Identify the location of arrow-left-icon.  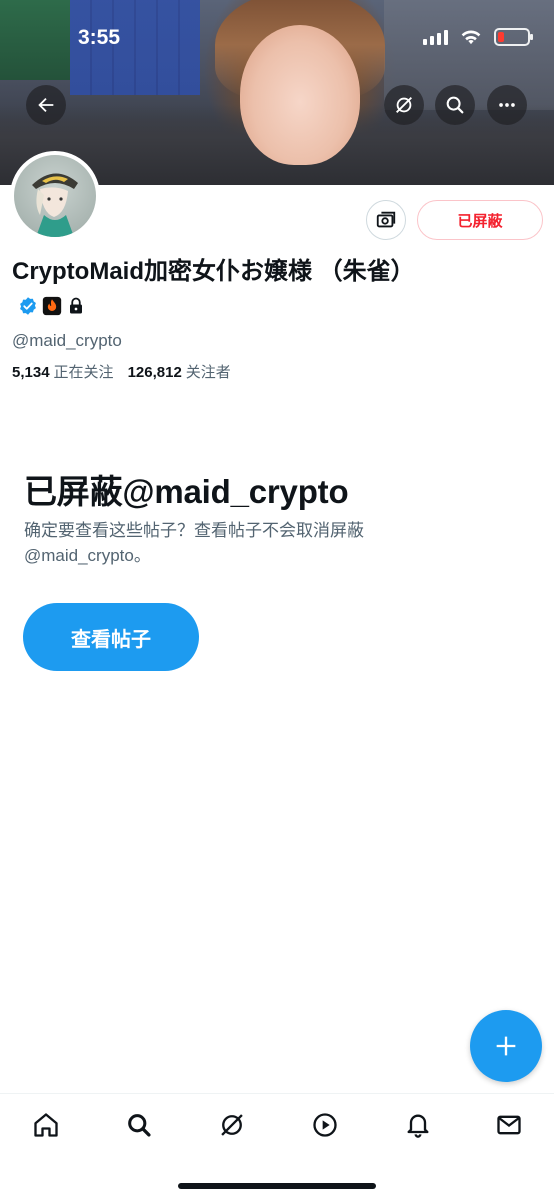
(46, 105).